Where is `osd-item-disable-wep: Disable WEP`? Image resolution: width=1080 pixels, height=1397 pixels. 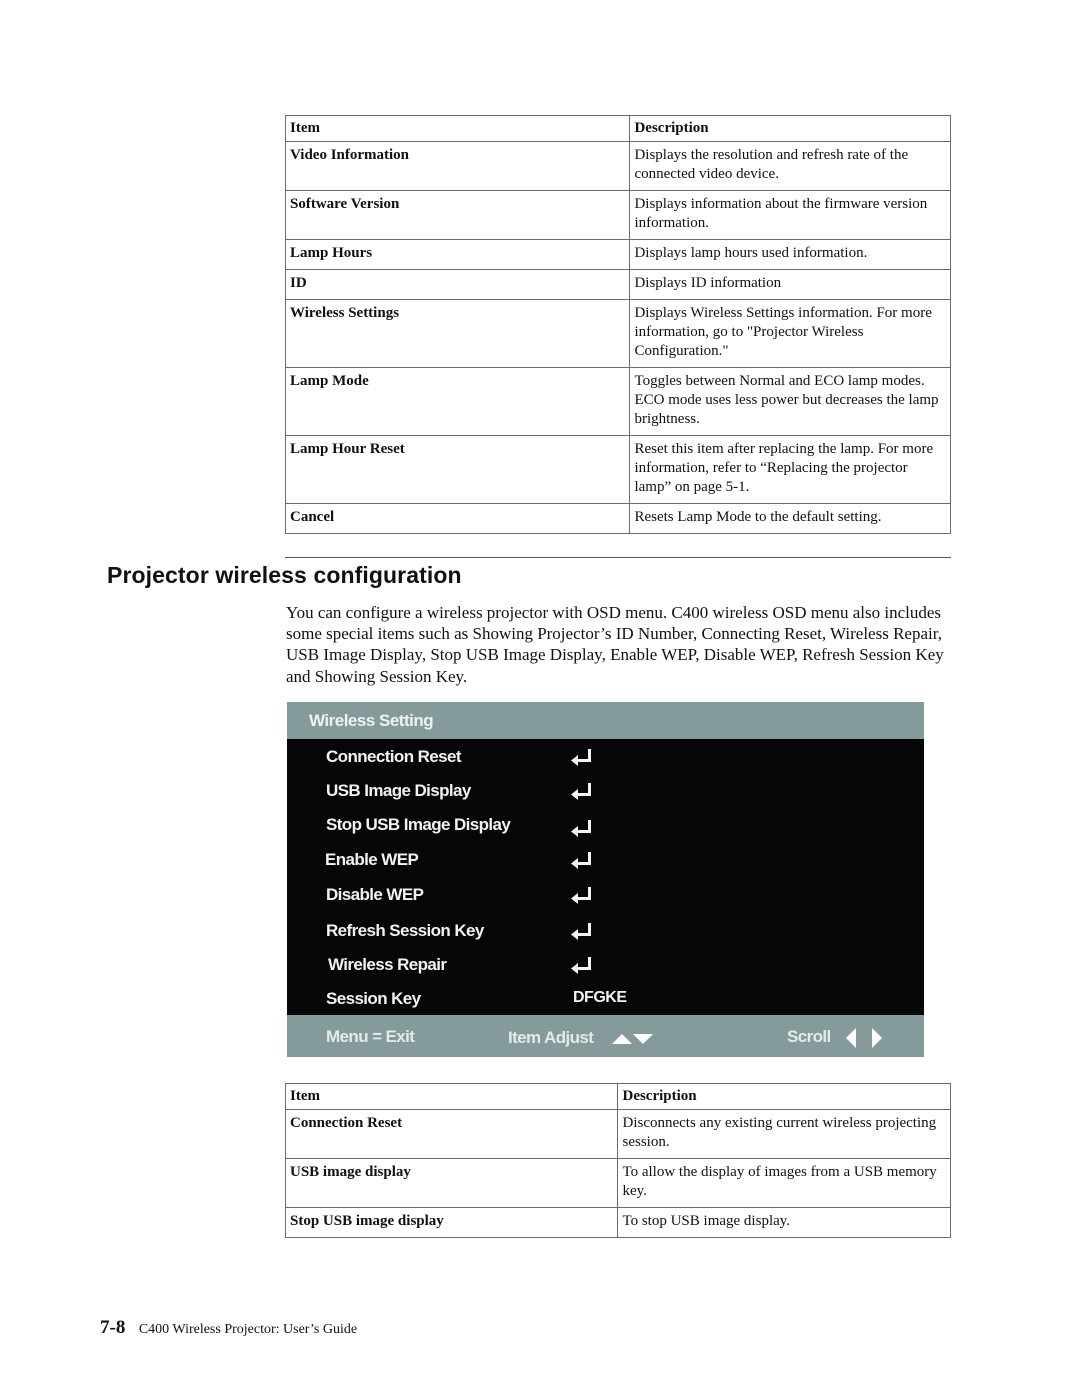 osd-item-disable-wep: Disable WEP is located at coordinates (605, 896).